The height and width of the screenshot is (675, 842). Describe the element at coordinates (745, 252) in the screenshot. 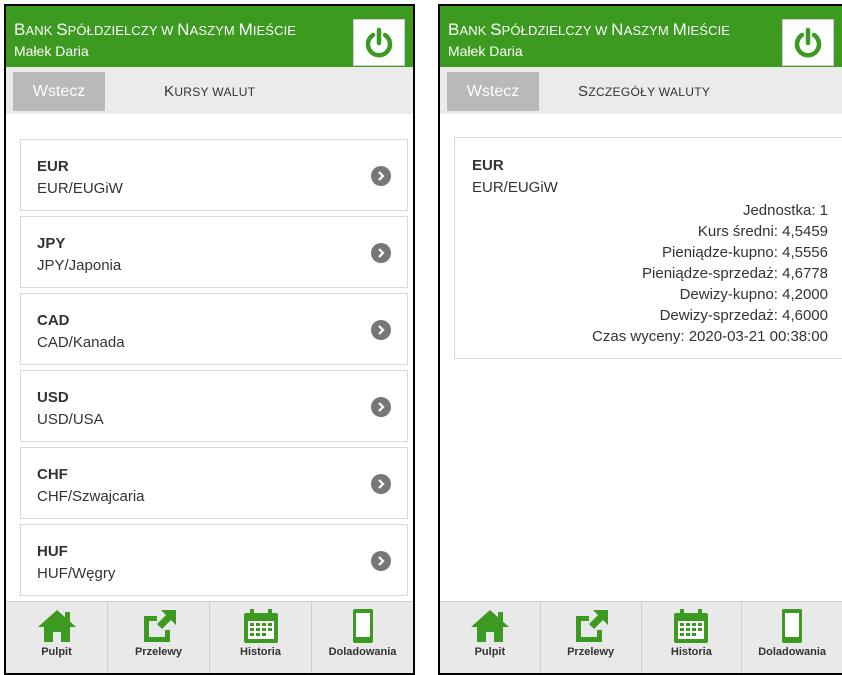

I see `cash-buy-rate: Pieniądze-kupno: 4,5556` at that location.